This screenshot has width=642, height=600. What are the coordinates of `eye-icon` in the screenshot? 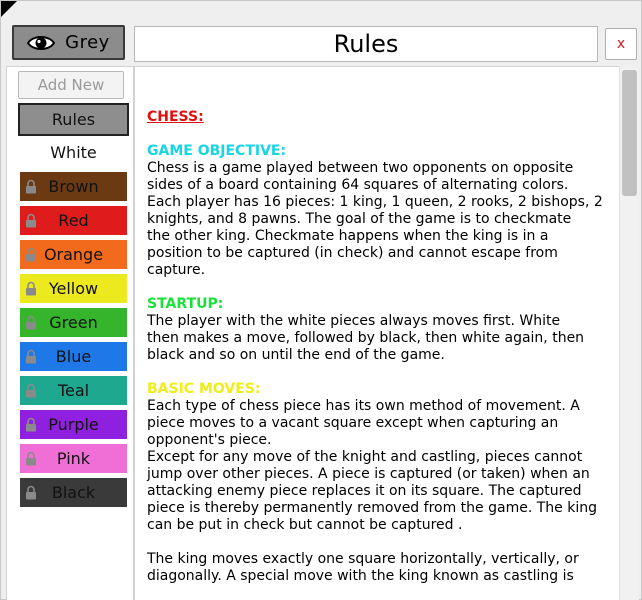 It's located at (41, 42).